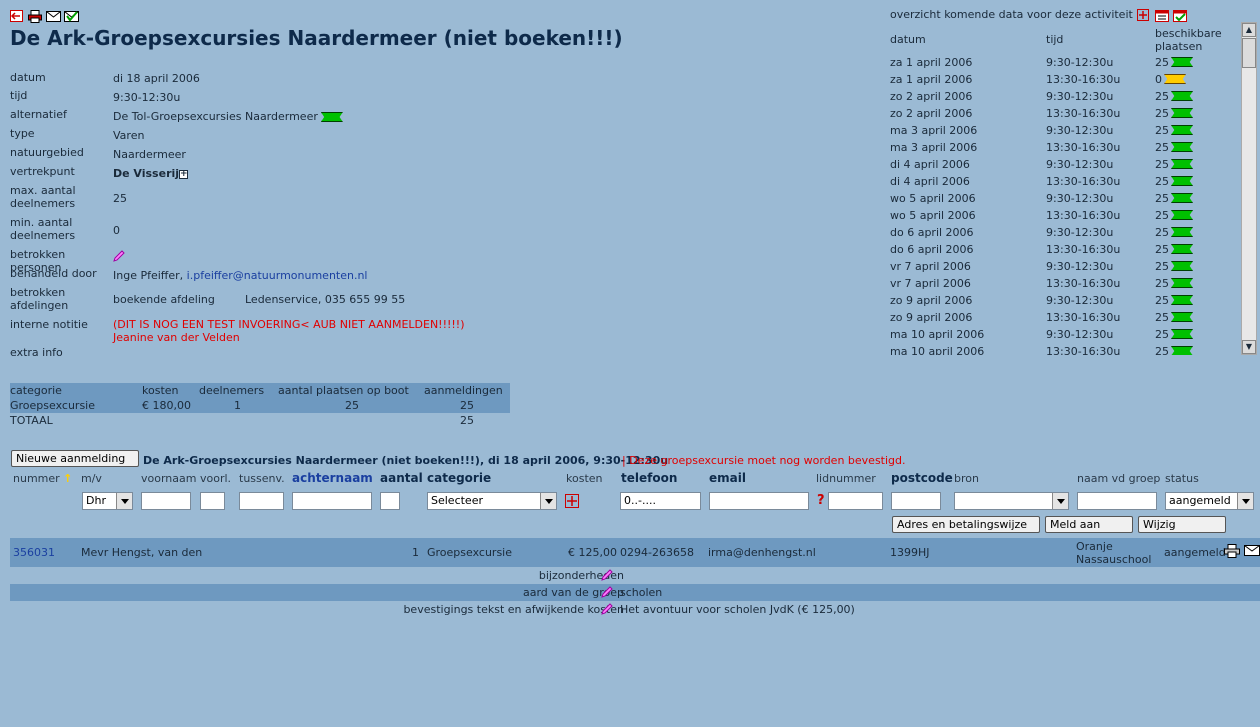  Describe the element at coordinates (390, 501) in the screenshot. I see `aantal-input` at that location.